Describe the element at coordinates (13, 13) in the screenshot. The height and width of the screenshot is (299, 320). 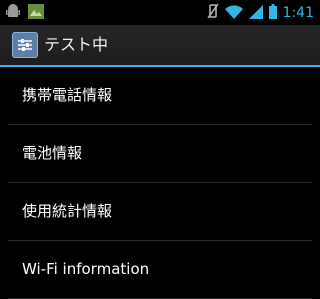
I see `android-debug-icon` at that location.